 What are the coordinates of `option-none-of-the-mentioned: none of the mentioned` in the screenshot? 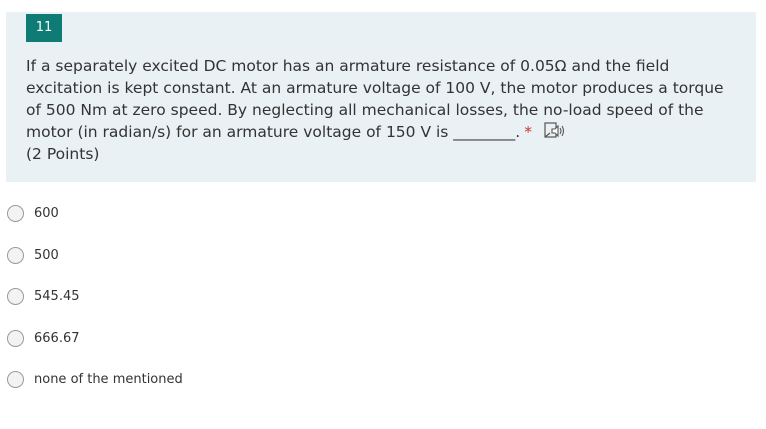 It's located at (207, 380).